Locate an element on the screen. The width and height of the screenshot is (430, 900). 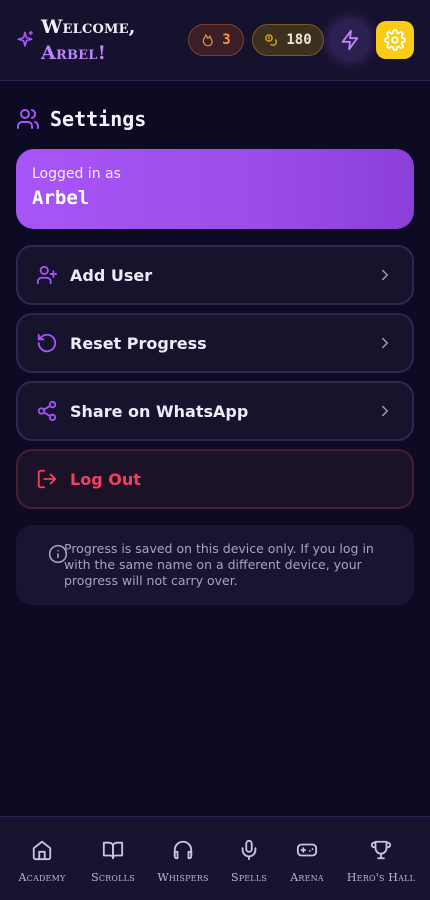
coins-icon is located at coordinates (271, 39).